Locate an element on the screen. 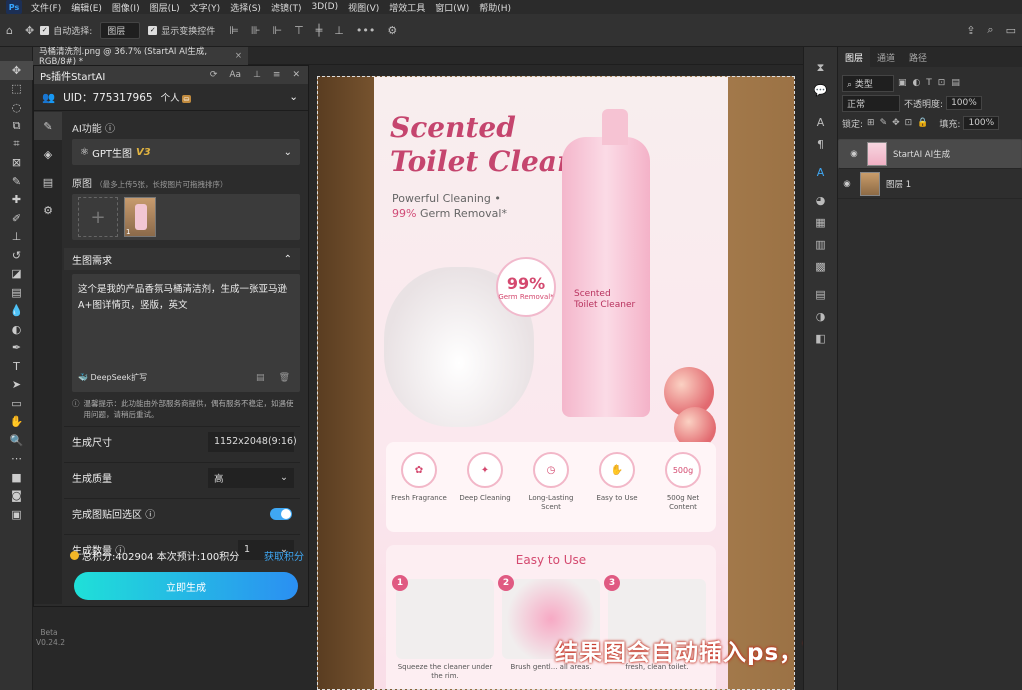 Image resolution: width=1022 pixels, height=690 pixels. align-center-icon: ⊪ is located at coordinates (256, 30).